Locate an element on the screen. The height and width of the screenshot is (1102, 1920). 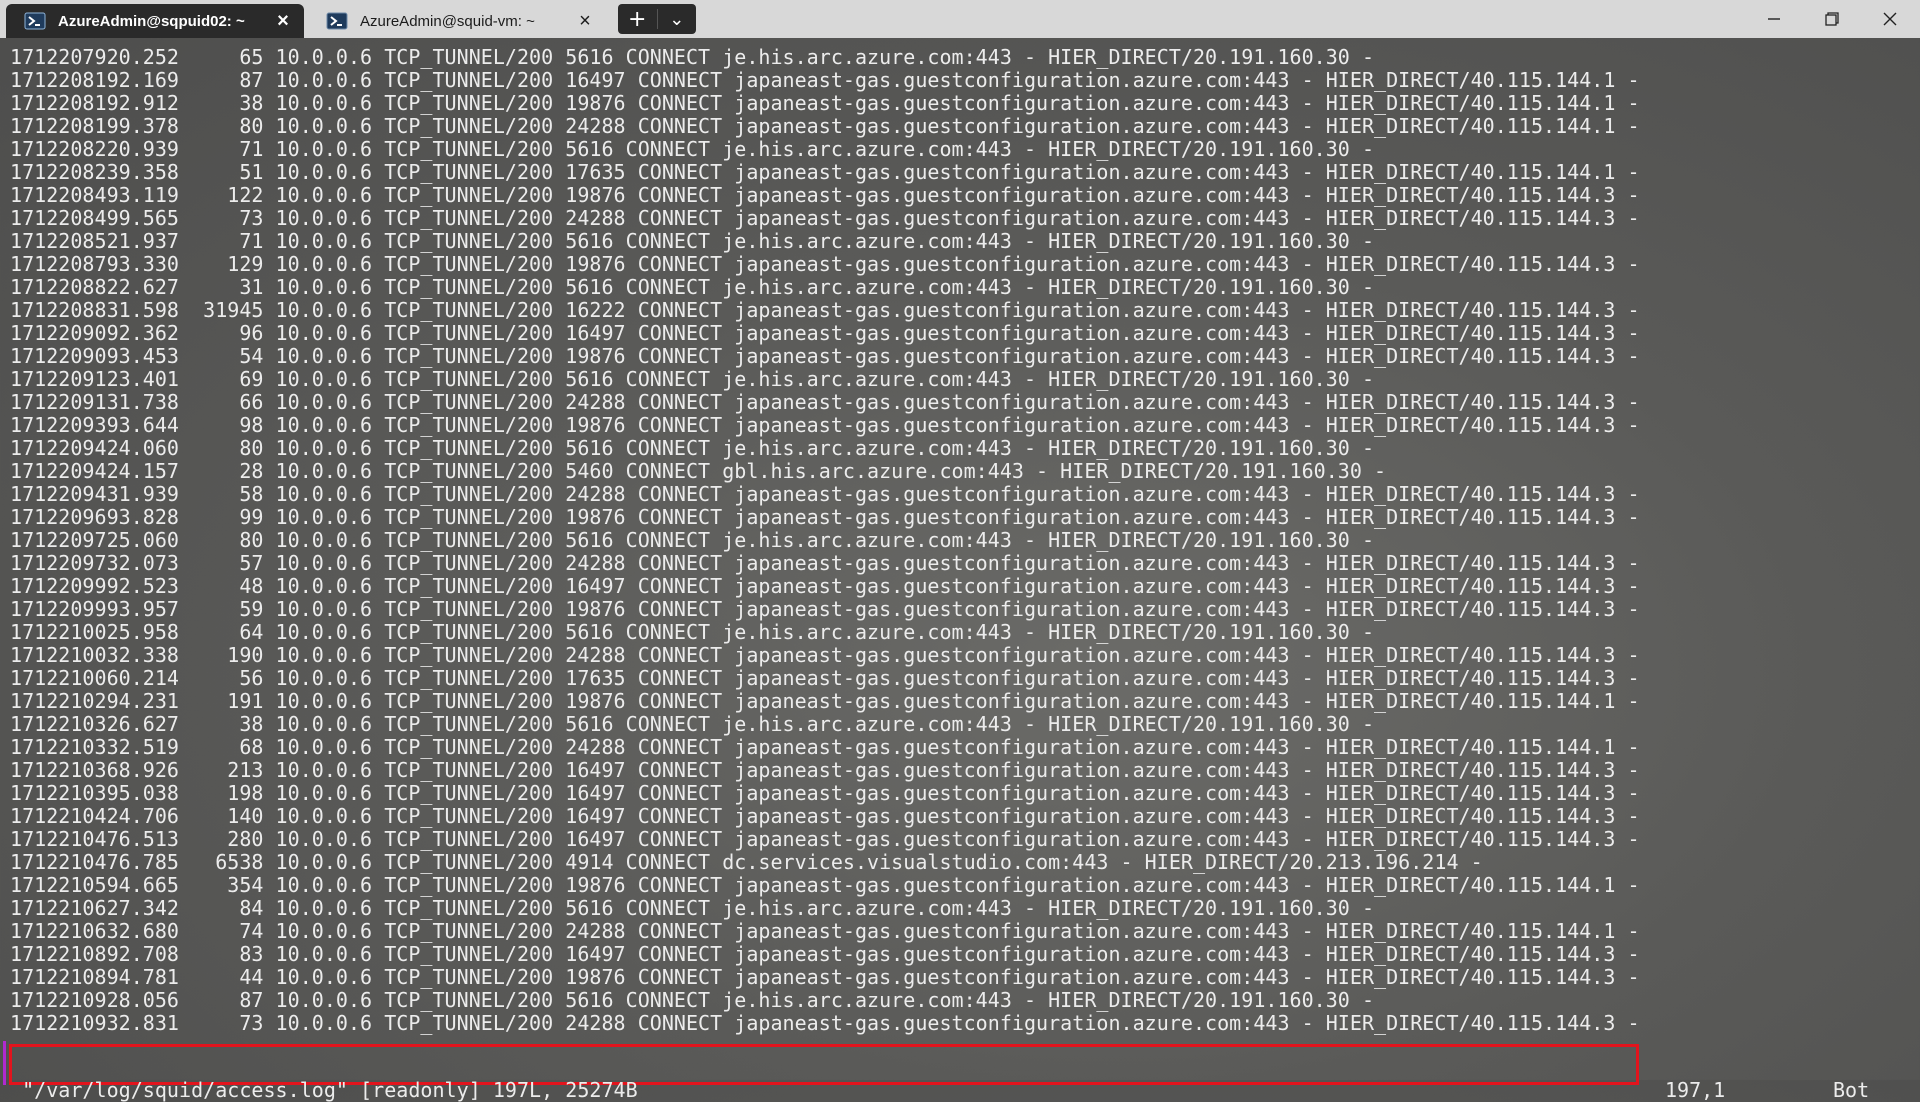
new-tab-group: + ⌄ is located at coordinates (657, 19).